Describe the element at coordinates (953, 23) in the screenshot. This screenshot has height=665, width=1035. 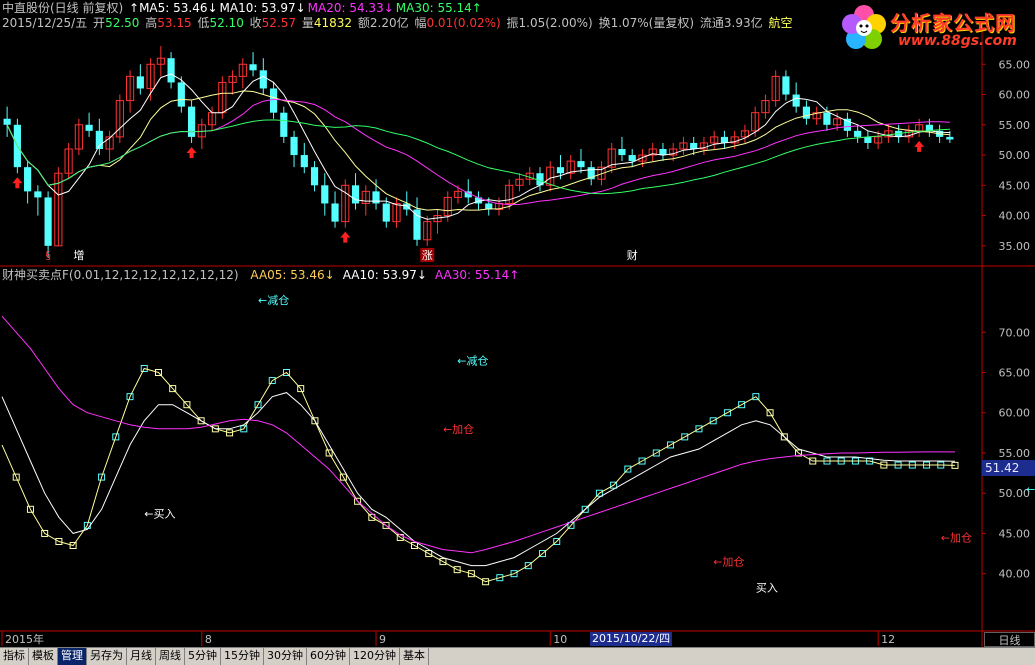
I see `logo-title: 分析家公式网` at that location.